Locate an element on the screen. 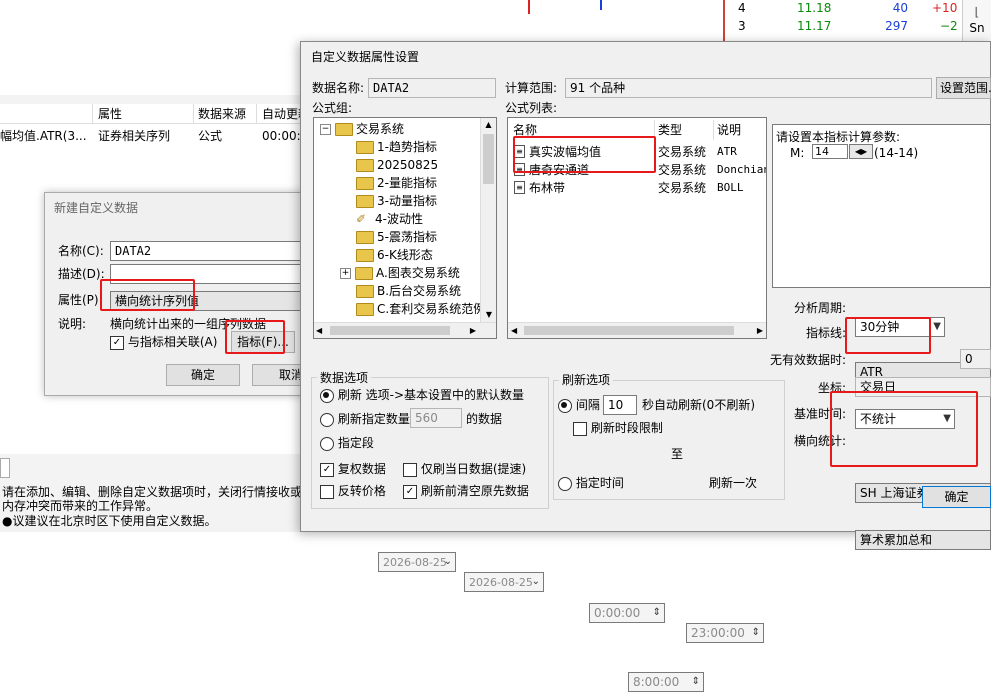  checkbox-checked-icon: ✓ is located at coordinates (327, 469).